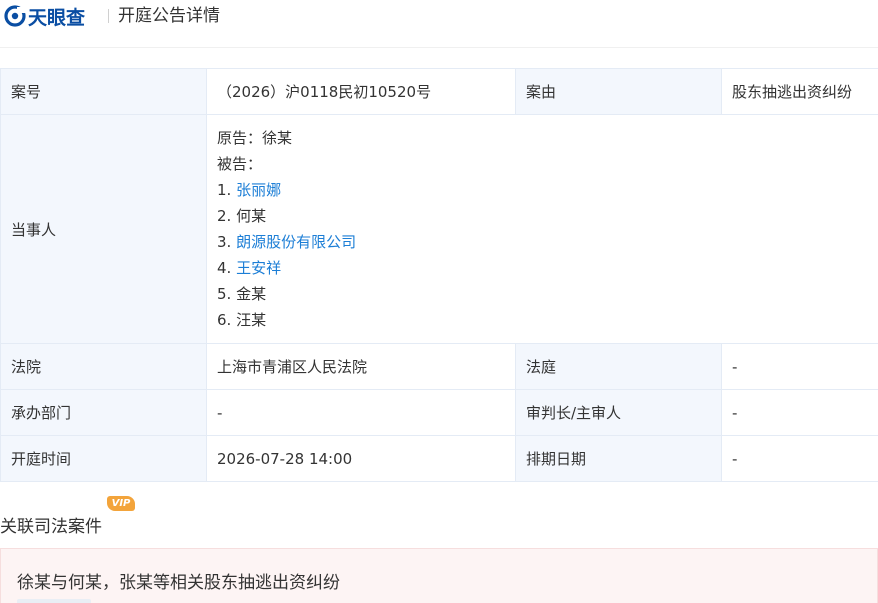 The height and width of the screenshot is (603, 878). I want to click on row-department: 承办部门 - 审判长/主审人 -, so click(439, 412).